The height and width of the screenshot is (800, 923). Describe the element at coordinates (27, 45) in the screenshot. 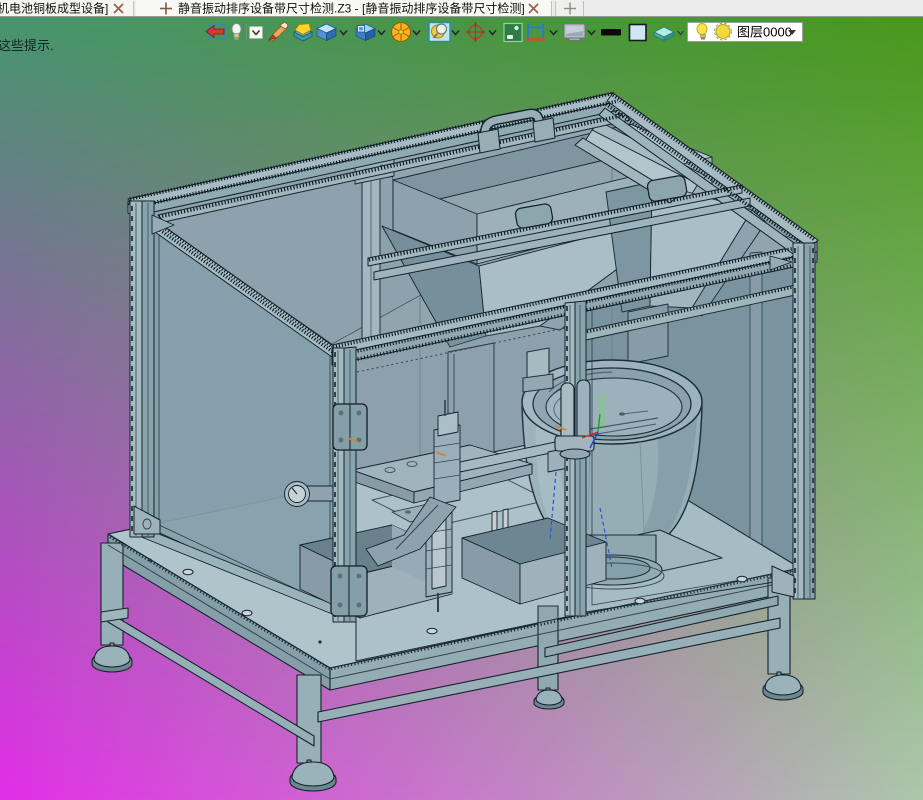

I see `svg-text: 这些提示.` at that location.